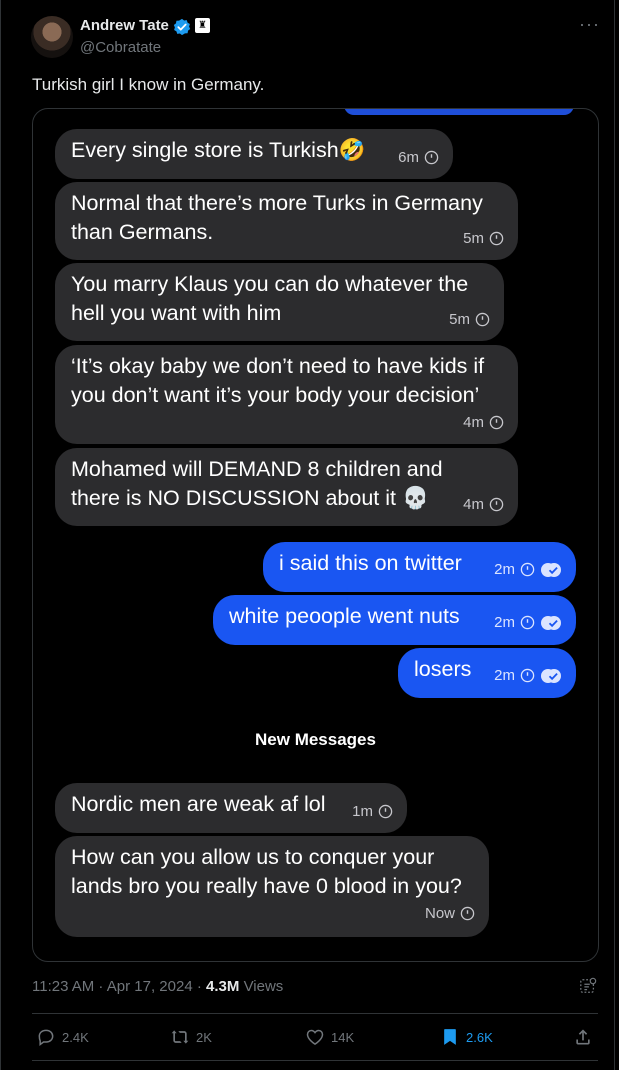 The image size is (619, 1070). I want to click on message-bubble-incoming: Every single store is Turkish🤣 6m, so click(254, 154).